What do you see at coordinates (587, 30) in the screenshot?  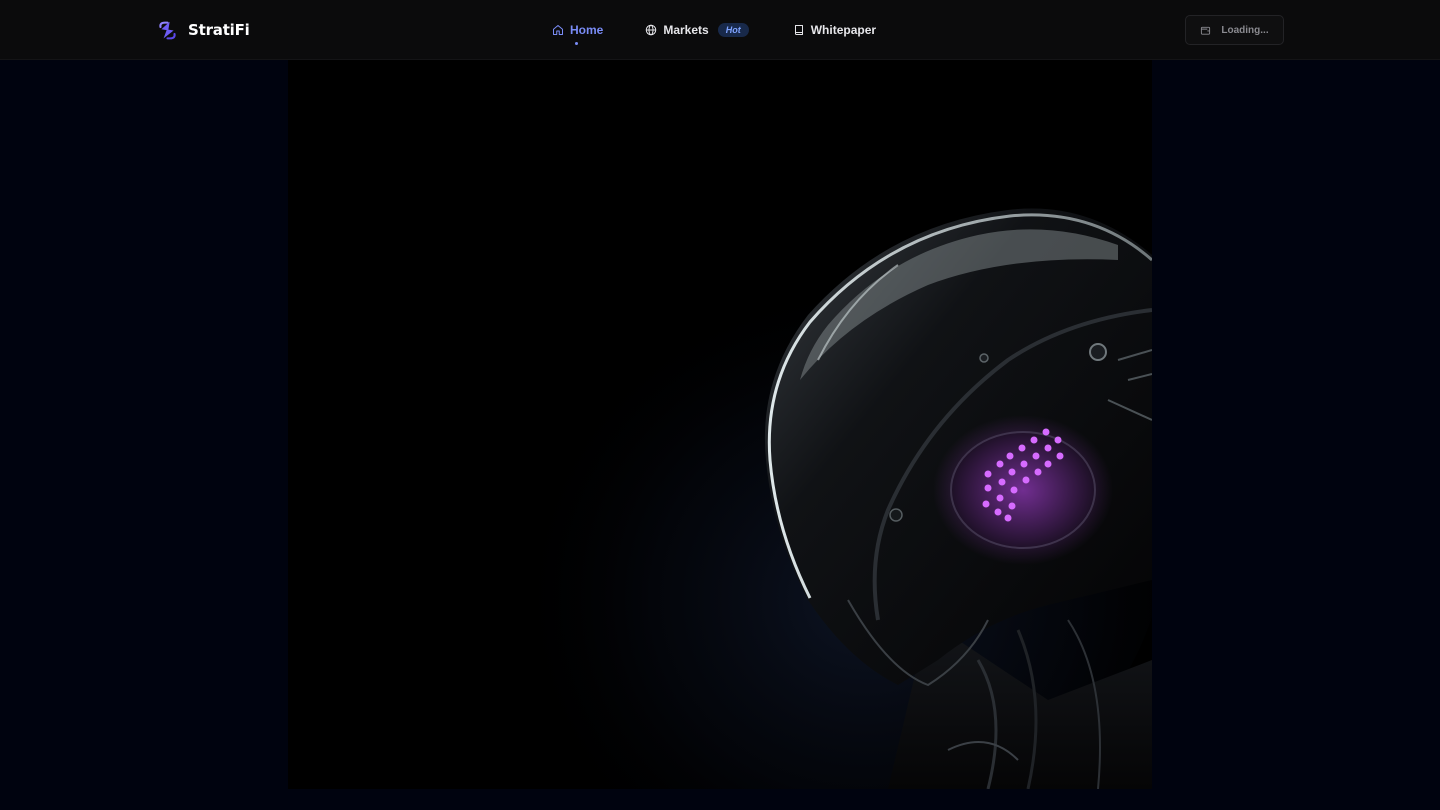 I see `nav-item-label: Home` at bounding box center [587, 30].